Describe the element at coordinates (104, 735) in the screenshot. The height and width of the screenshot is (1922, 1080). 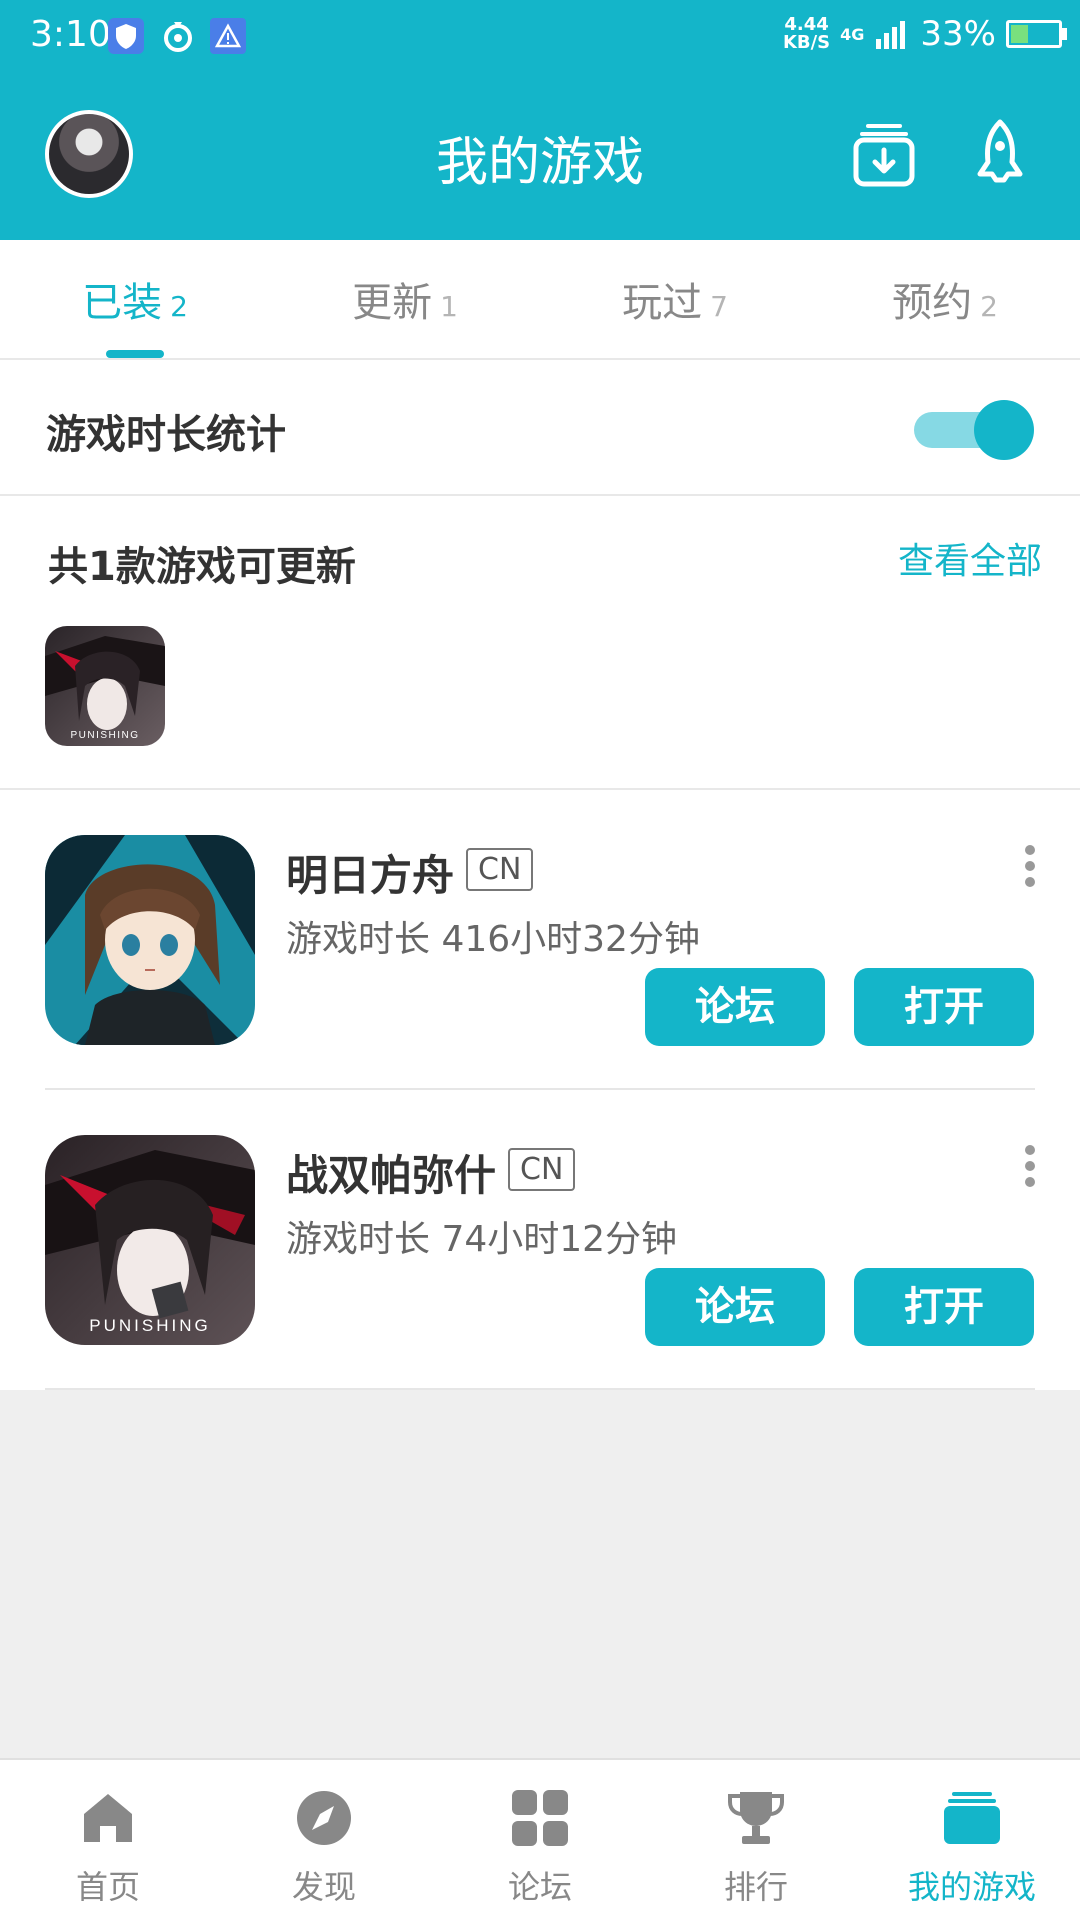
I see `update-icon-caption: PUNISHING` at that location.